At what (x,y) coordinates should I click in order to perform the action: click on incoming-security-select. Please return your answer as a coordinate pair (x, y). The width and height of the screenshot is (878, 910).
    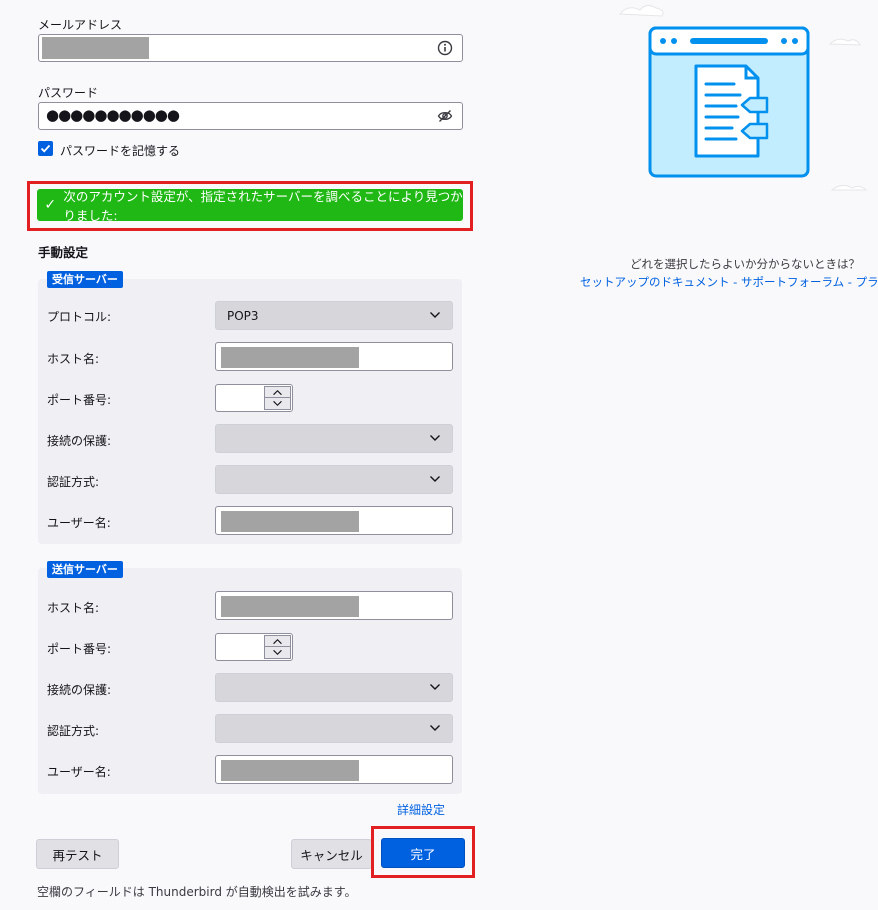
    Looking at the image, I should click on (334, 438).